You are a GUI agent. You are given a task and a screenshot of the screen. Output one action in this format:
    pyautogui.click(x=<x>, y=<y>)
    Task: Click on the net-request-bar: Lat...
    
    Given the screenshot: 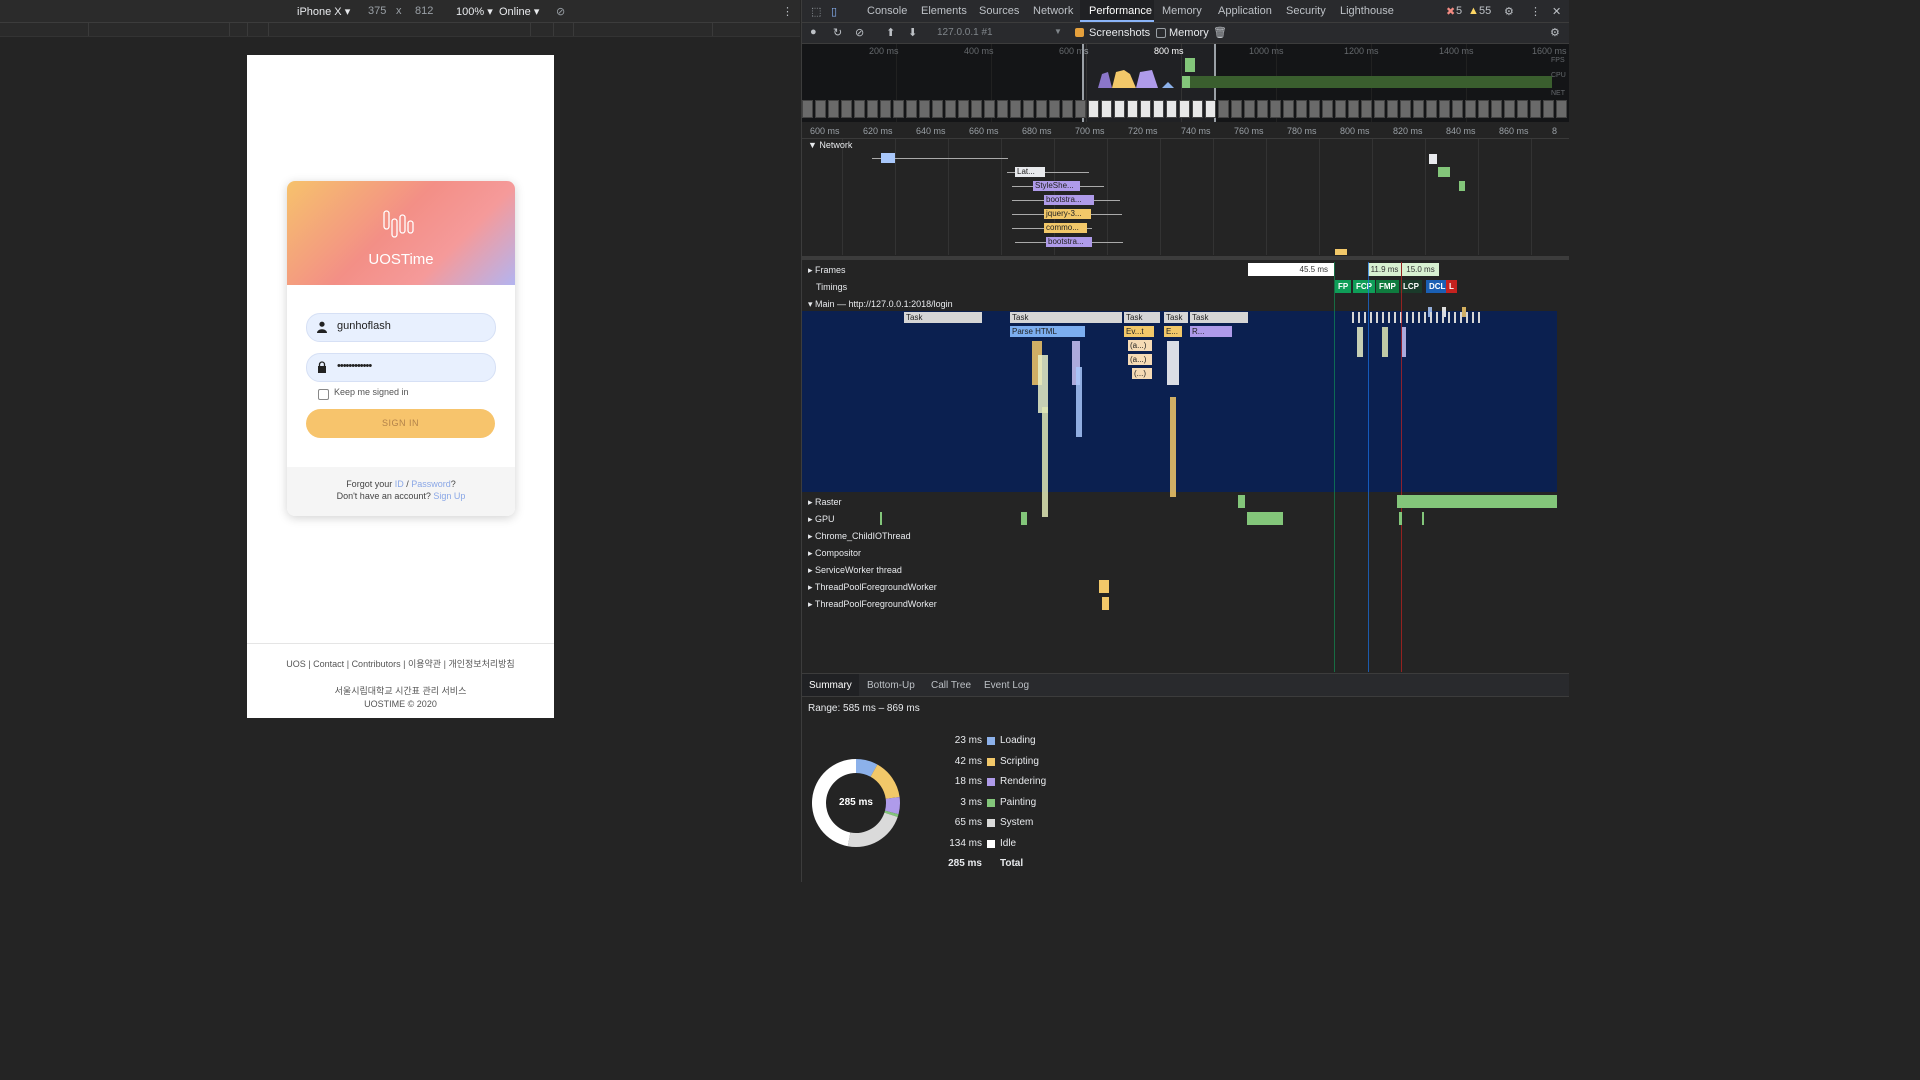 What is the action you would take?
    pyautogui.click(x=1030, y=172)
    